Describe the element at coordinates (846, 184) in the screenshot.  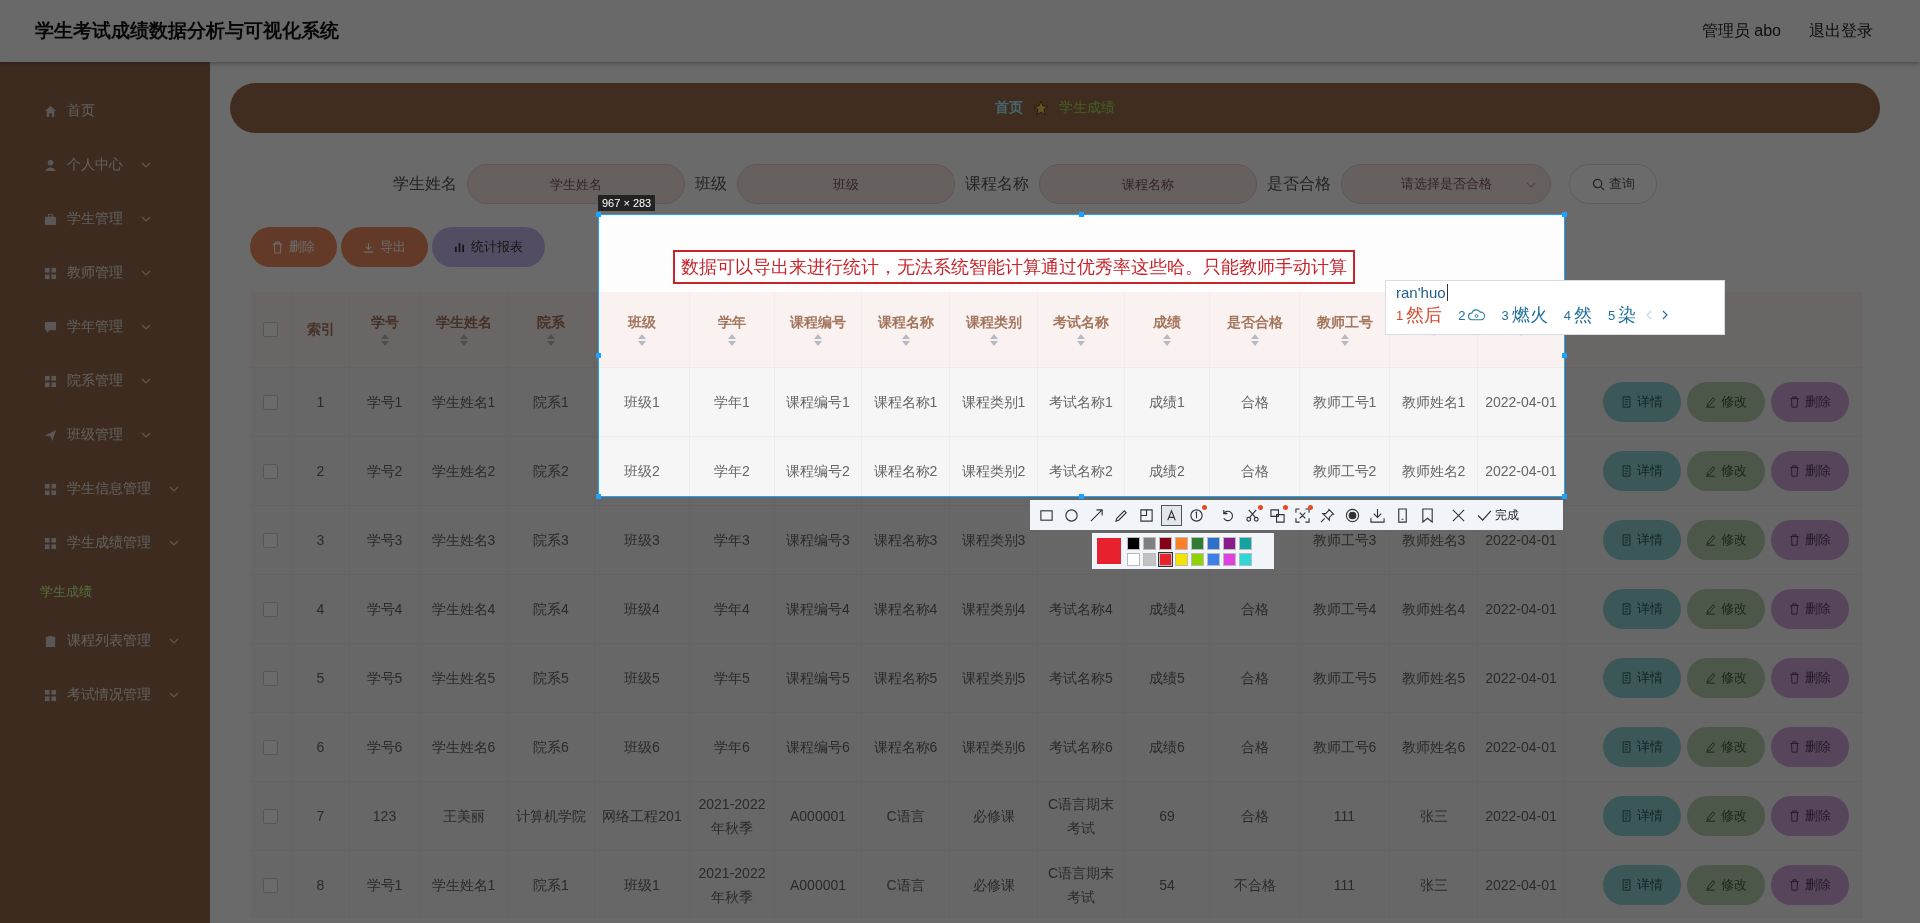
I see `input-field: 班级` at that location.